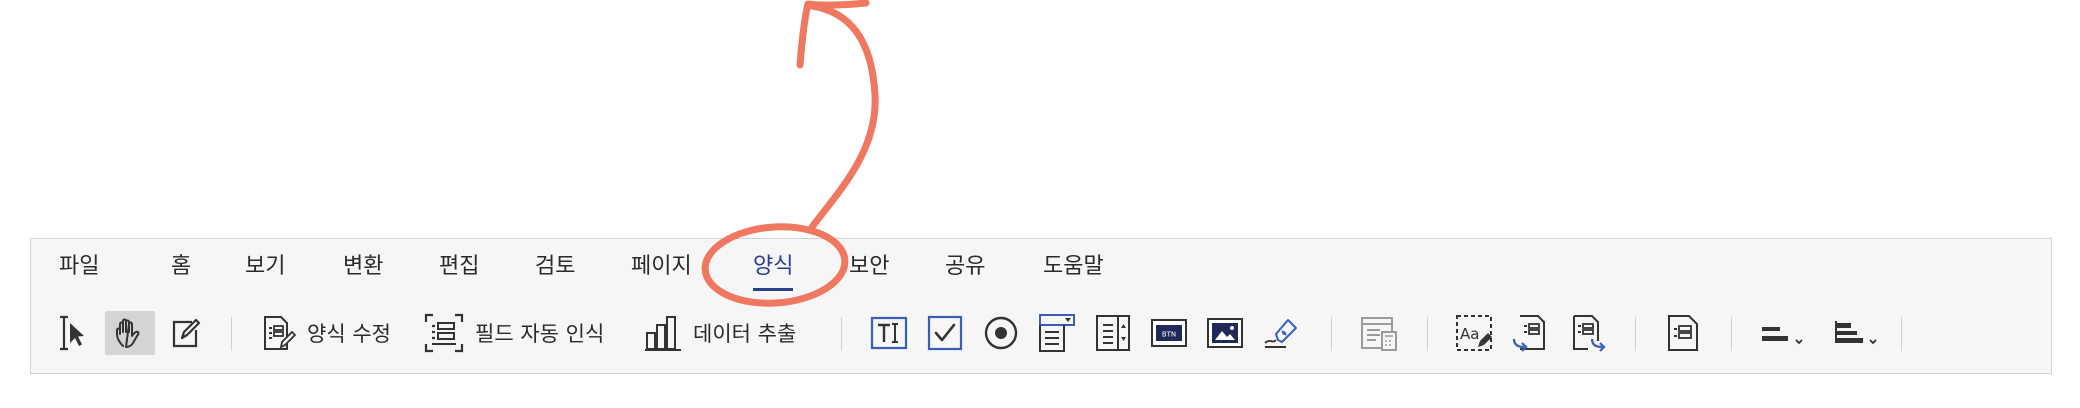 Image resolution: width=2080 pixels, height=408 pixels. What do you see at coordinates (745, 334) in the screenshot?
I see `data-extract-label: 데이터 추출` at bounding box center [745, 334].